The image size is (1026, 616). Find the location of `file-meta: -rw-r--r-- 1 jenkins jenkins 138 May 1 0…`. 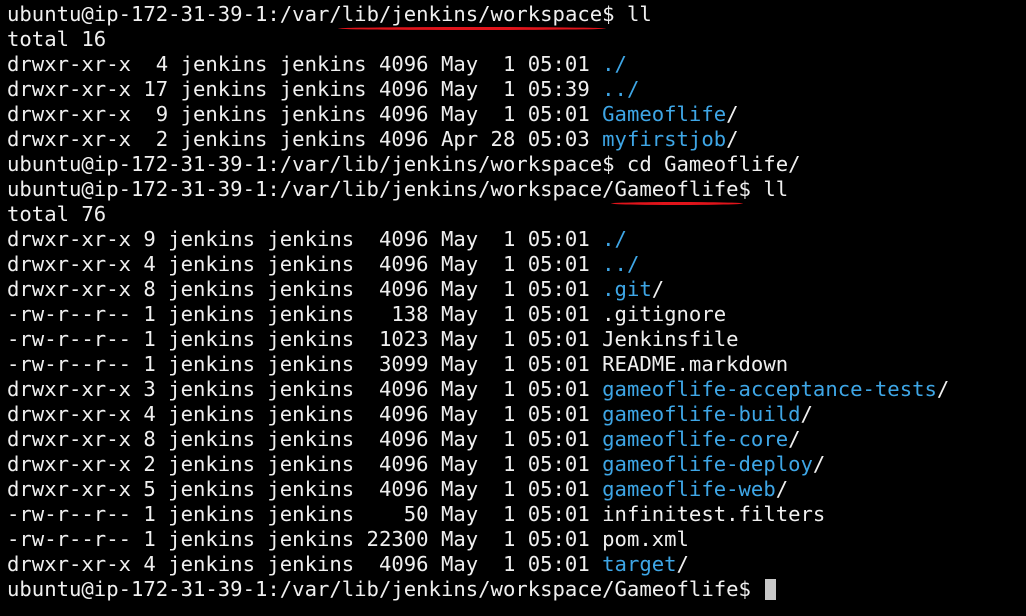

file-meta: -rw-r--r-- 1 jenkins jenkins 138 May 1 0… is located at coordinates (305, 314).